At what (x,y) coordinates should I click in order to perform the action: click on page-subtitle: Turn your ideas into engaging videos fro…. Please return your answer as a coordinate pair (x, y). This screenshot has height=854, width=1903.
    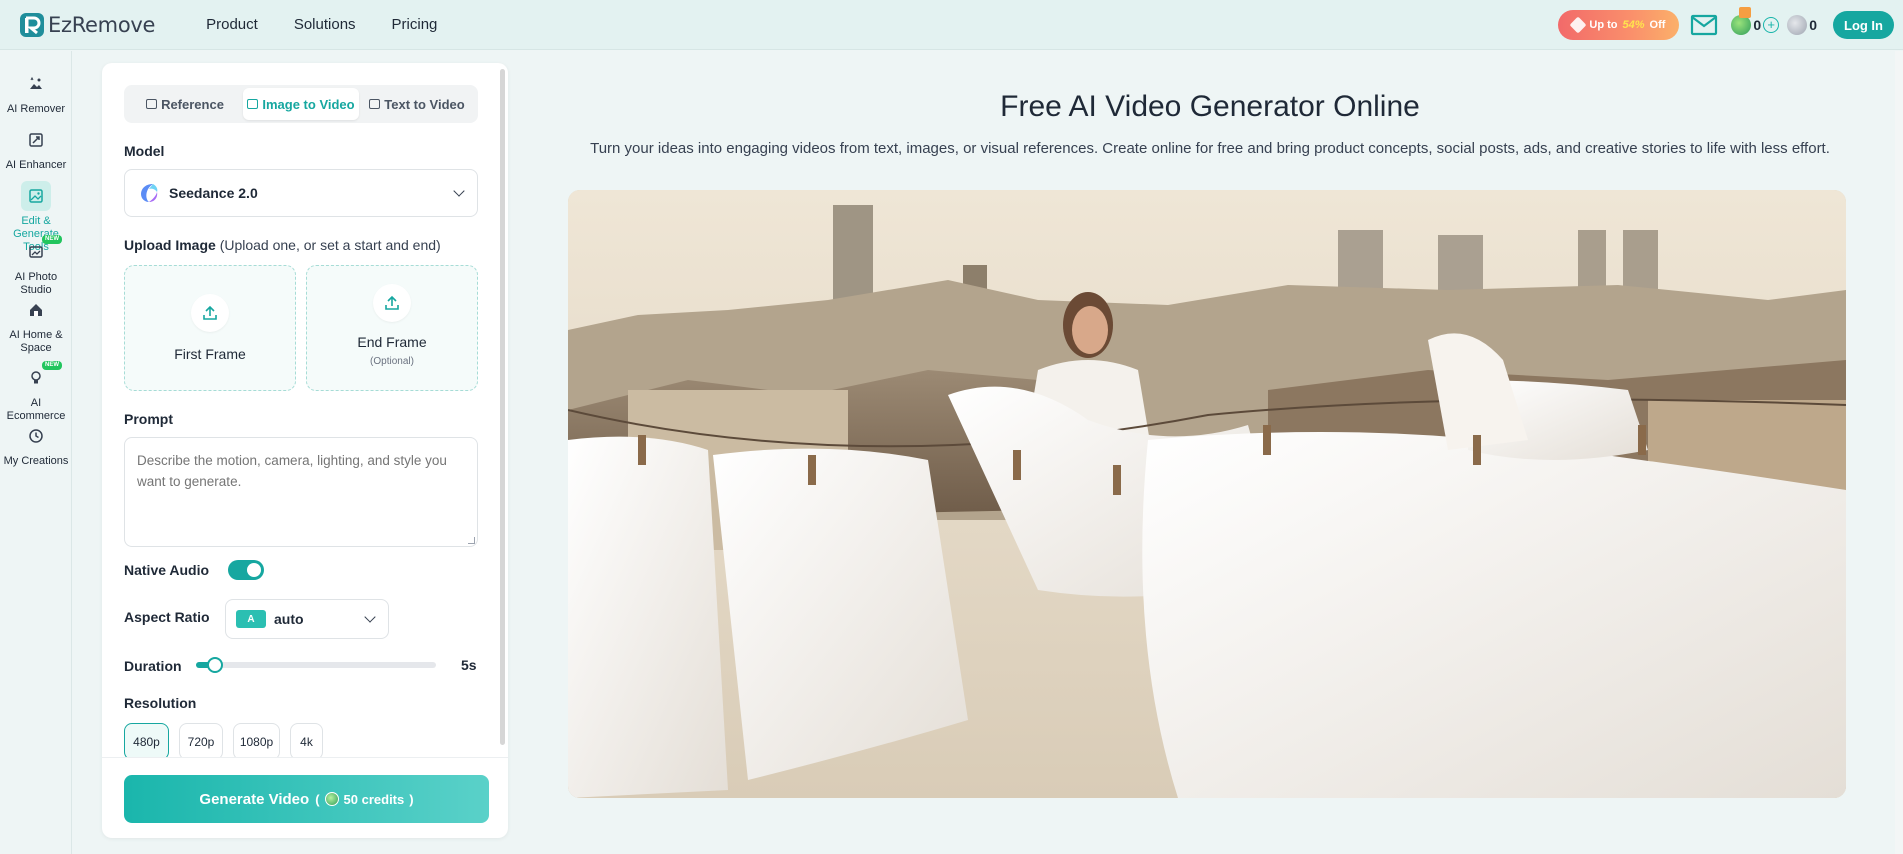
    Looking at the image, I should click on (1210, 148).